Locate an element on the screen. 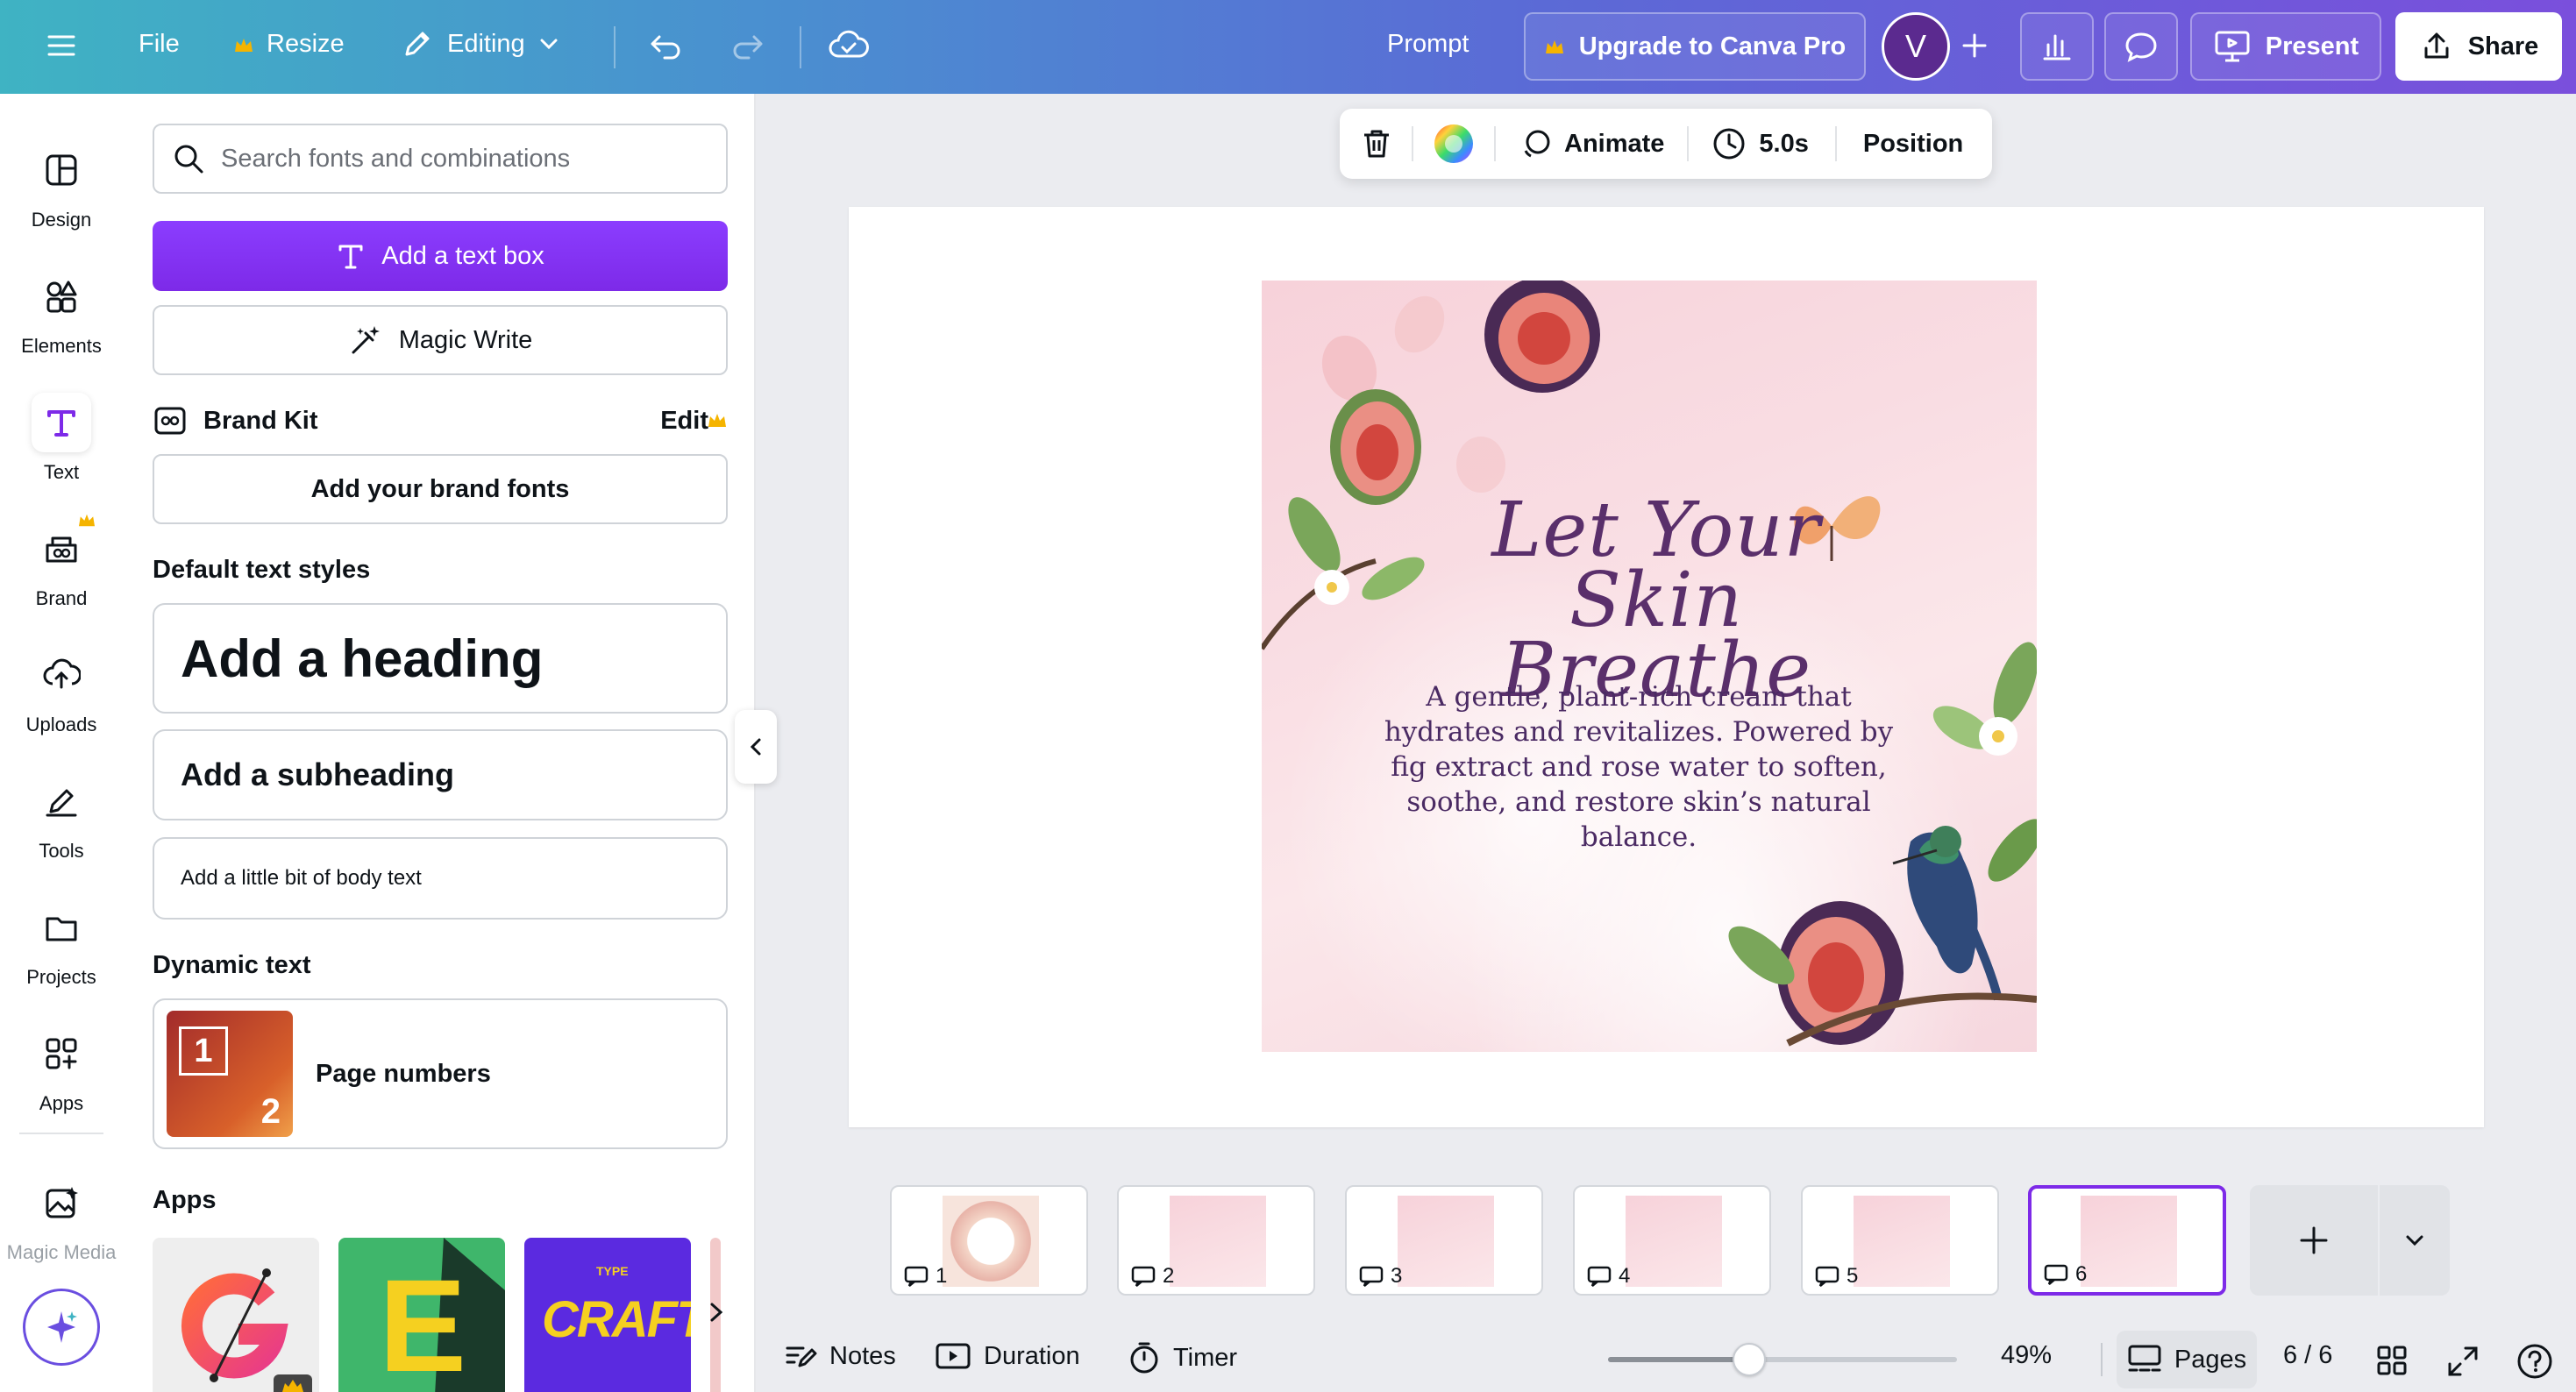  add-page-button is located at coordinates (2315, 1240).